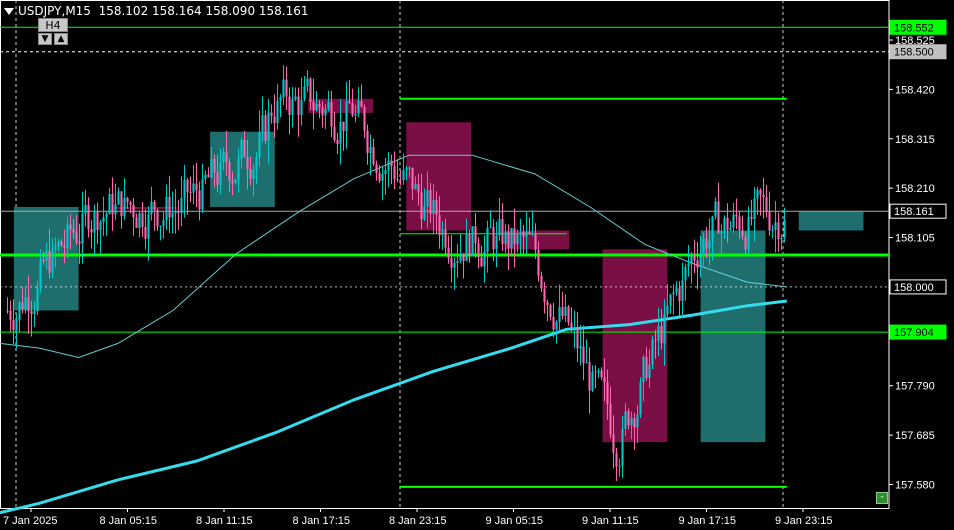 The width and height of the screenshot is (954, 530). I want to click on dropdown-triangle-icon, so click(9, 11).